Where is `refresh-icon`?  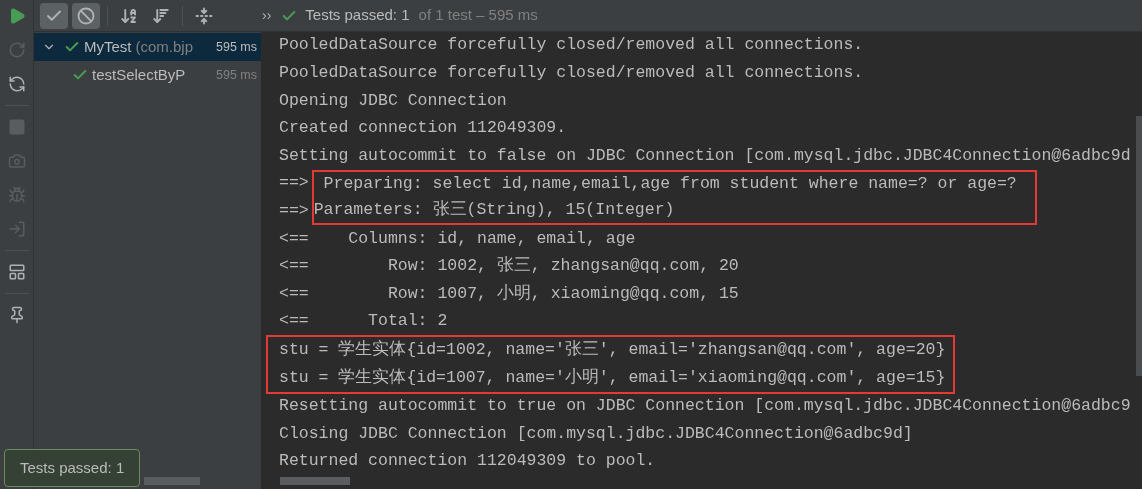 refresh-icon is located at coordinates (16, 84).